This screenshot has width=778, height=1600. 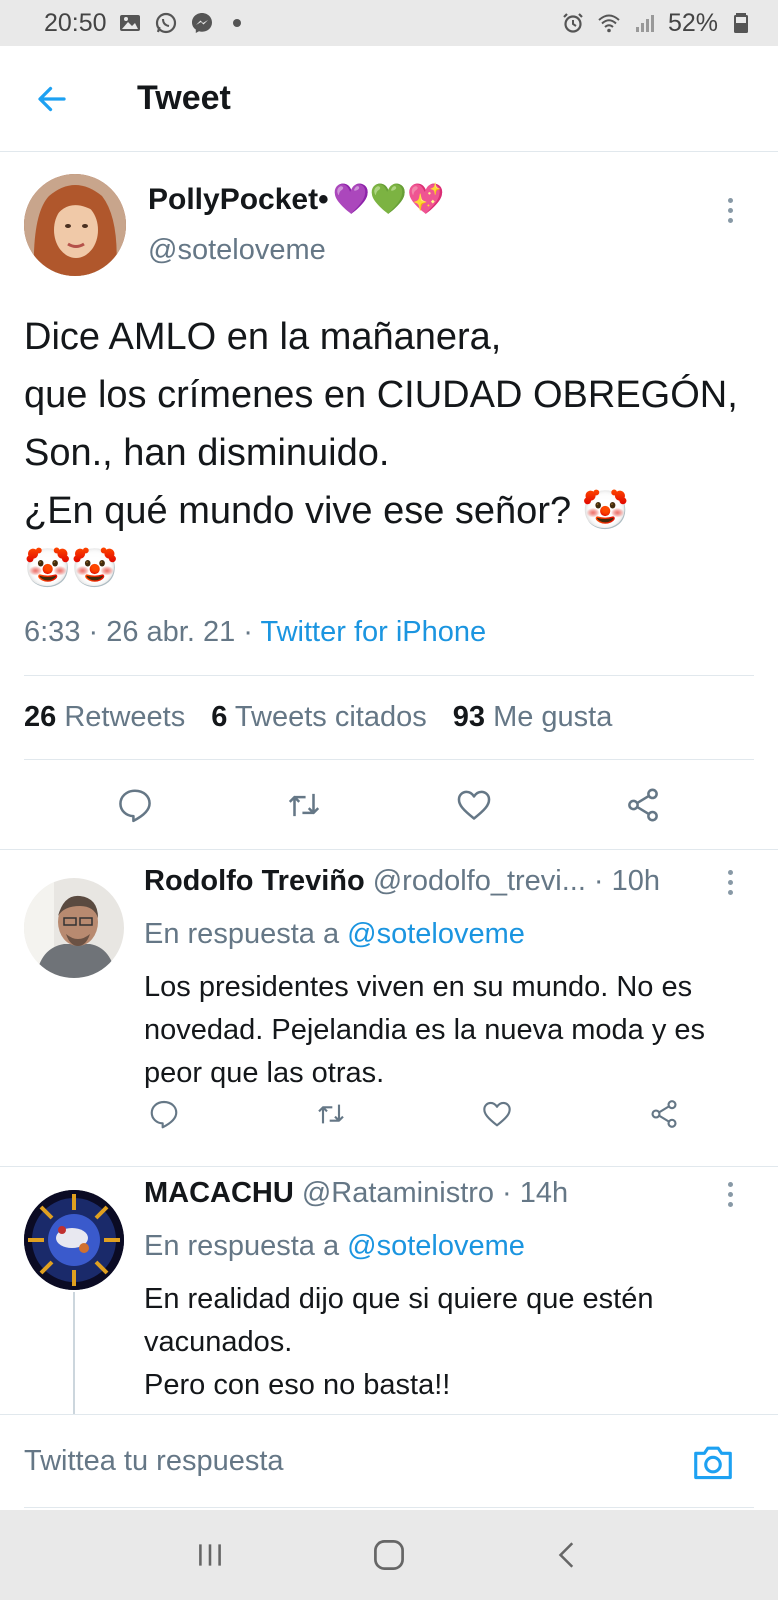 I want to click on home-button, so click(x=389, y=1555).